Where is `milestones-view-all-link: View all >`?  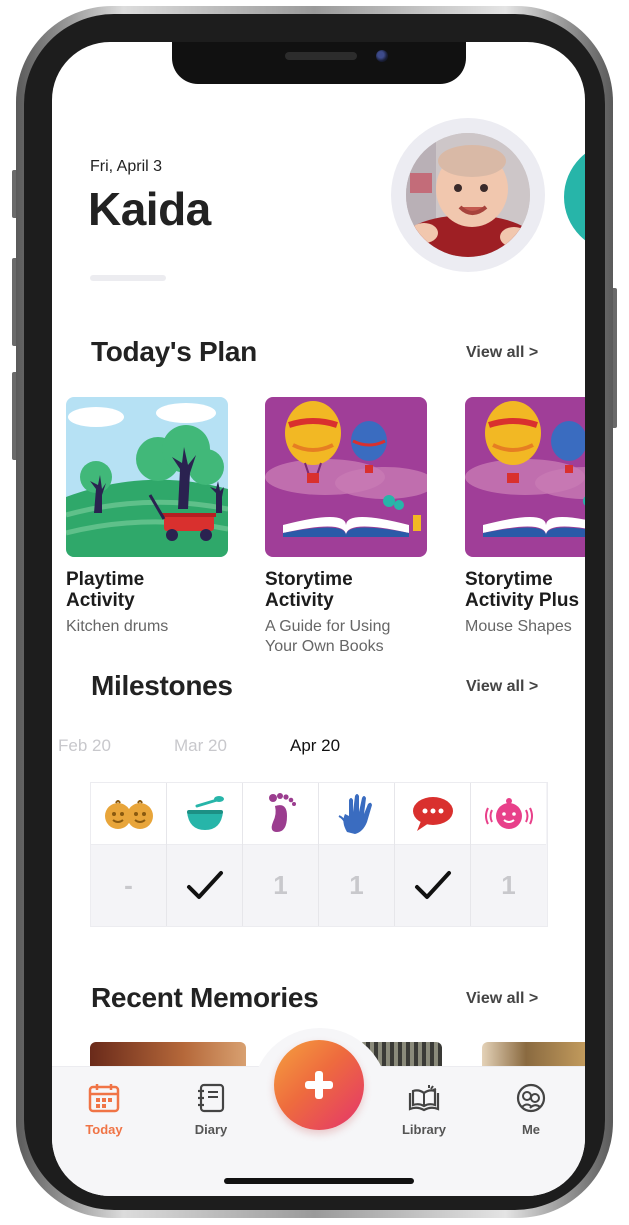
milestones-view-all-link: View all > is located at coordinates (502, 687).